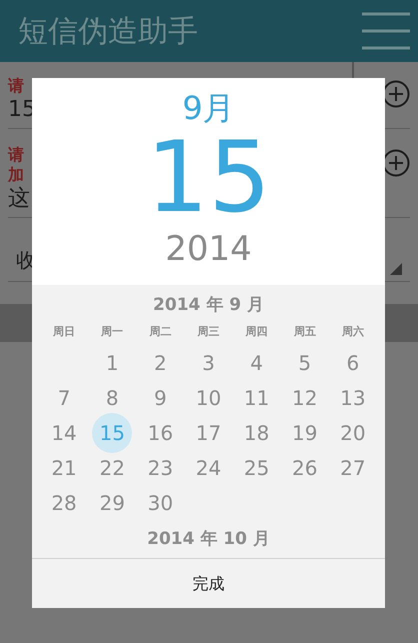 This screenshot has height=643, width=418. Describe the element at coordinates (19, 199) in the screenshot. I see `field-value: 这` at that location.